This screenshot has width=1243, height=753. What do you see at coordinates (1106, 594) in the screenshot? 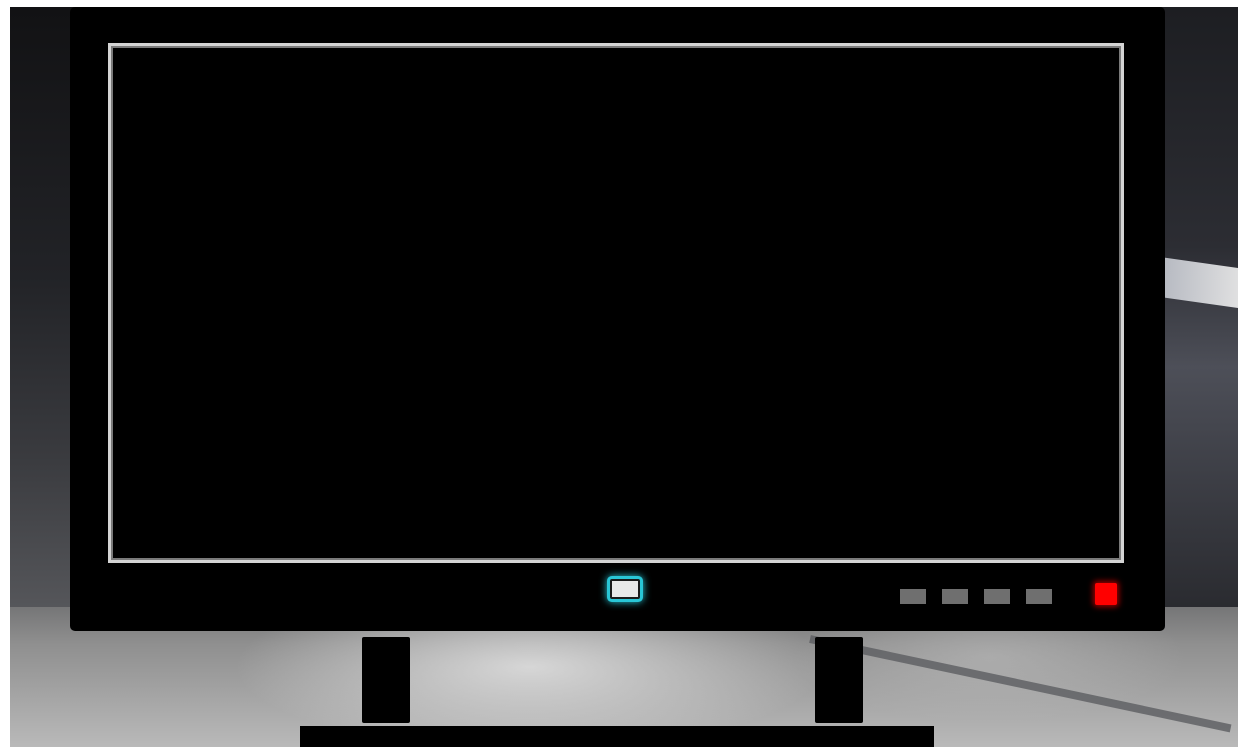
I see `power-button` at bounding box center [1106, 594].